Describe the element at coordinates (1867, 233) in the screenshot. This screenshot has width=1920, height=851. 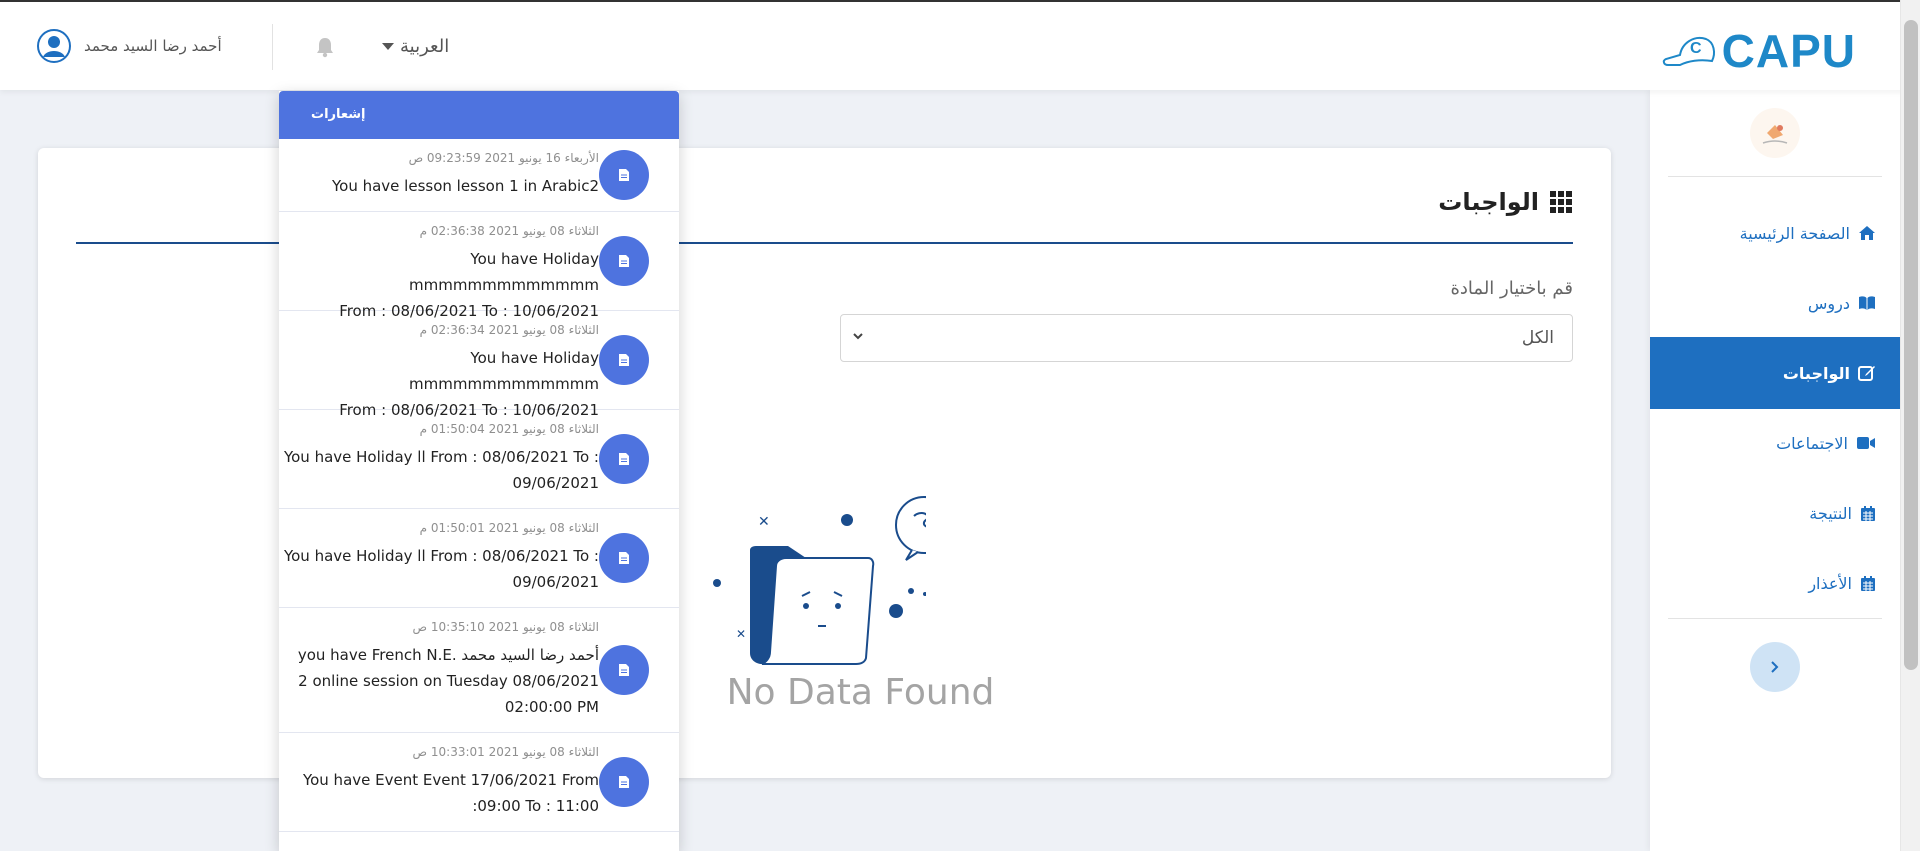
I see `home-icon` at that location.